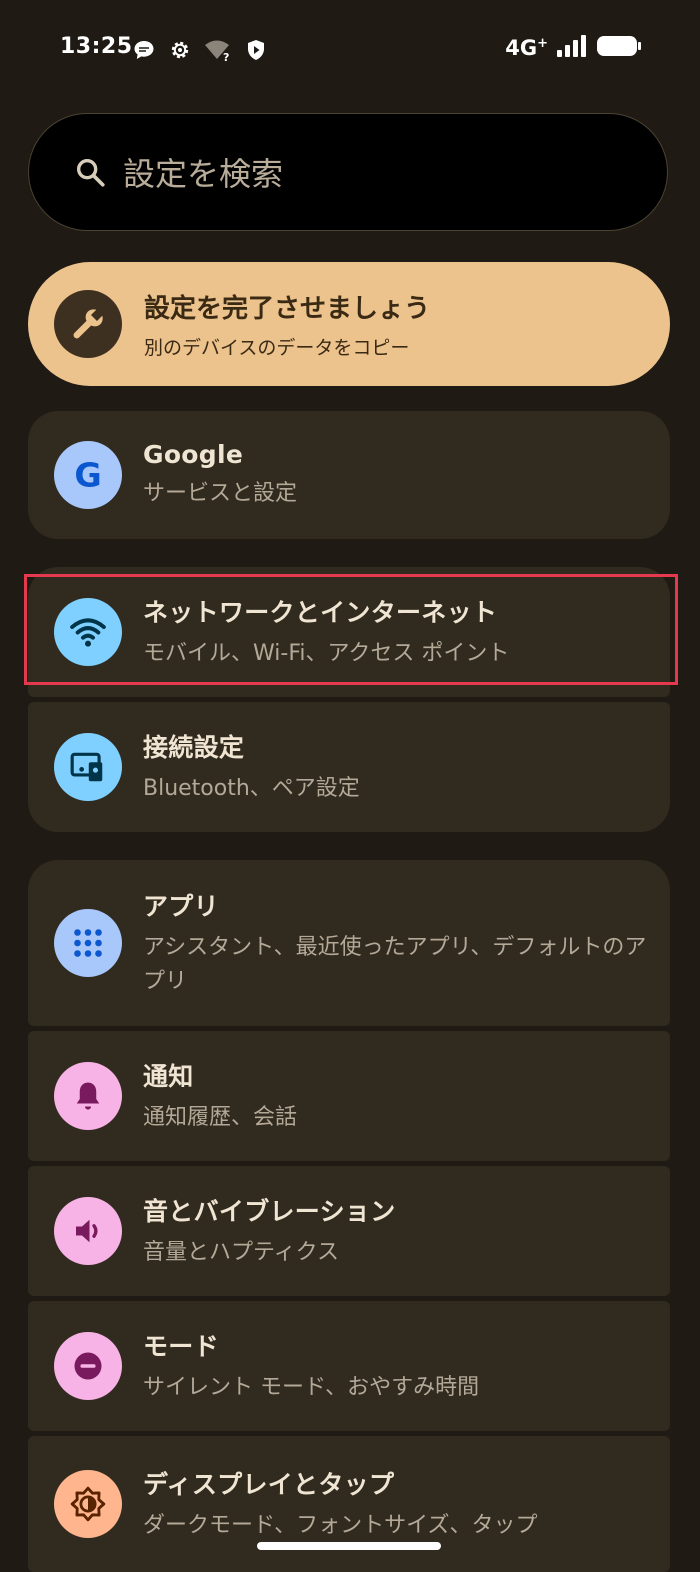 This screenshot has height=1572, width=700. I want to click on finish-setup-text: 設定を完了させましょう 別のデバイスのデータをコピー, so click(287, 324).